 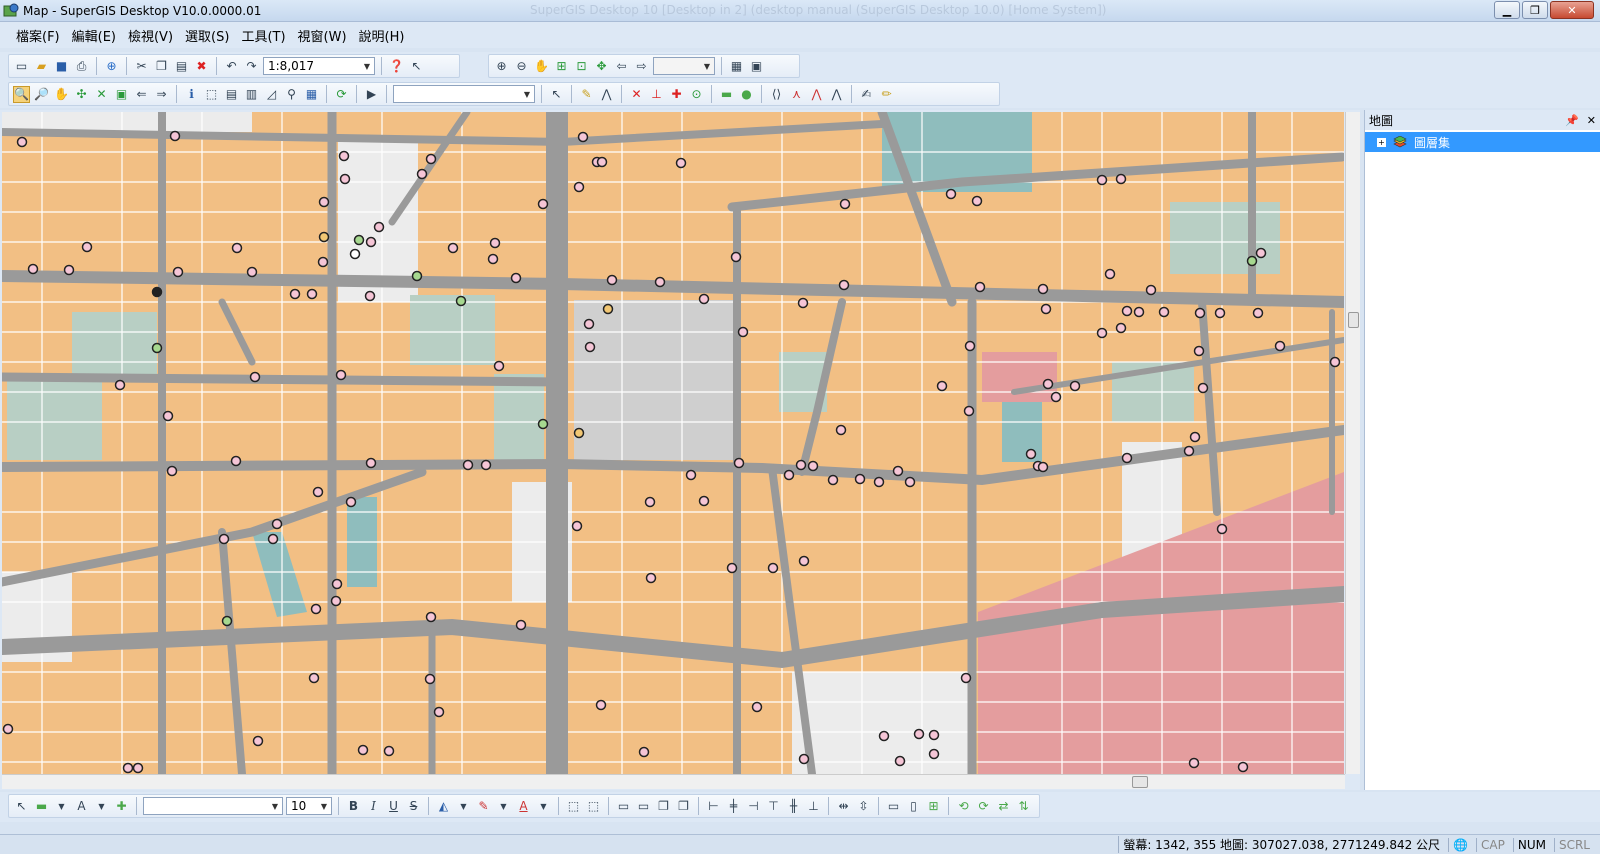 What do you see at coordinates (643, 806) in the screenshot?
I see `send-back-icon: ▭` at bounding box center [643, 806].